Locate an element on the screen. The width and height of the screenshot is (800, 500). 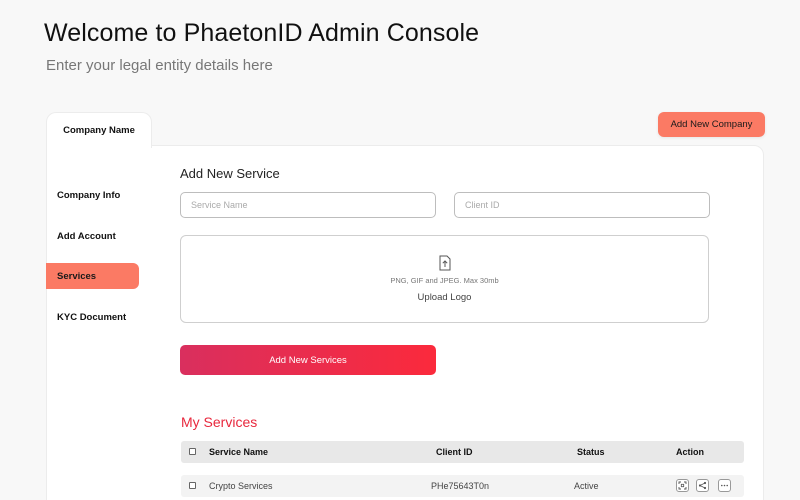
share-icon is located at coordinates (702, 485).